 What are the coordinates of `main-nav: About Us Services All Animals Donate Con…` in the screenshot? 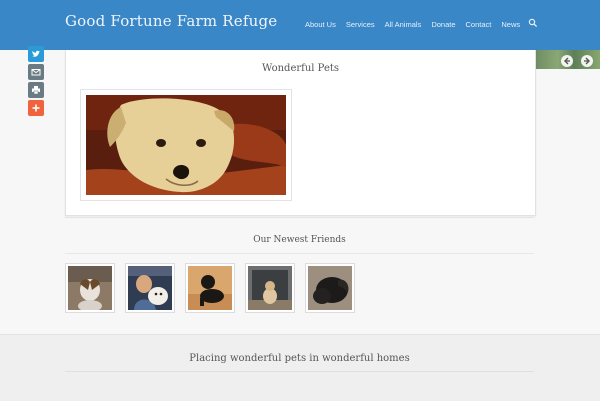 It's located at (412, 24).